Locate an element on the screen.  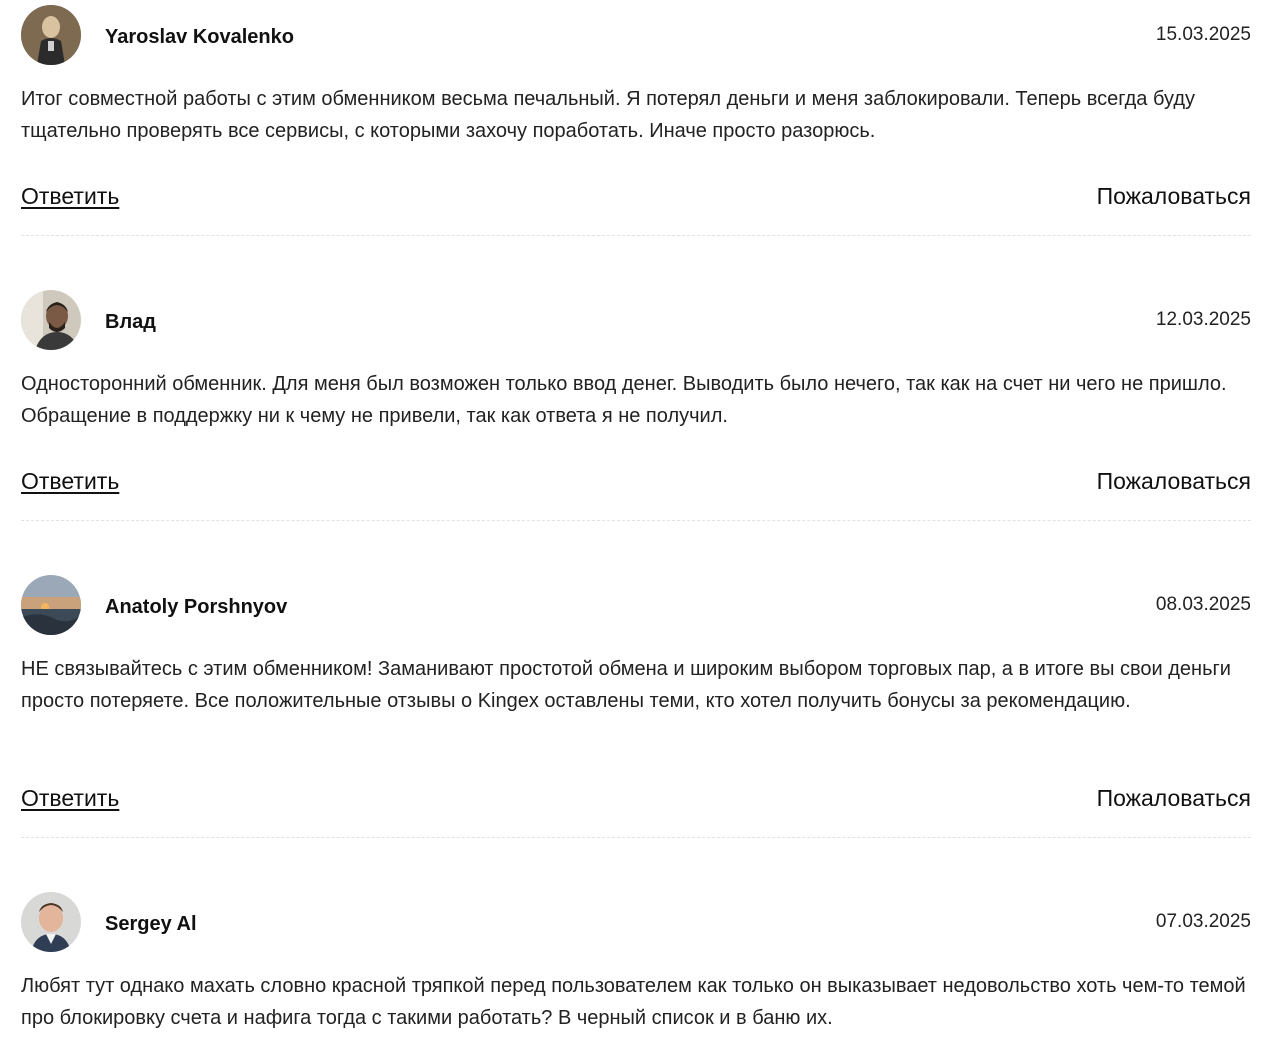
comment-date: 08.03.2025 is located at coordinates (1203, 604).